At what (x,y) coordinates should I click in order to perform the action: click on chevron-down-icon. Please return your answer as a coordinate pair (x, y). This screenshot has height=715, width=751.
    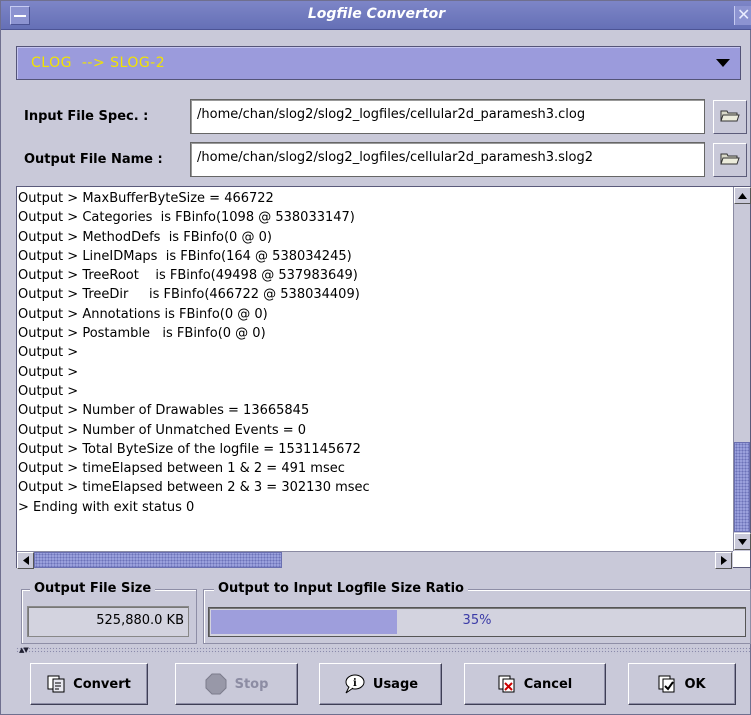
    Looking at the image, I should click on (723, 63).